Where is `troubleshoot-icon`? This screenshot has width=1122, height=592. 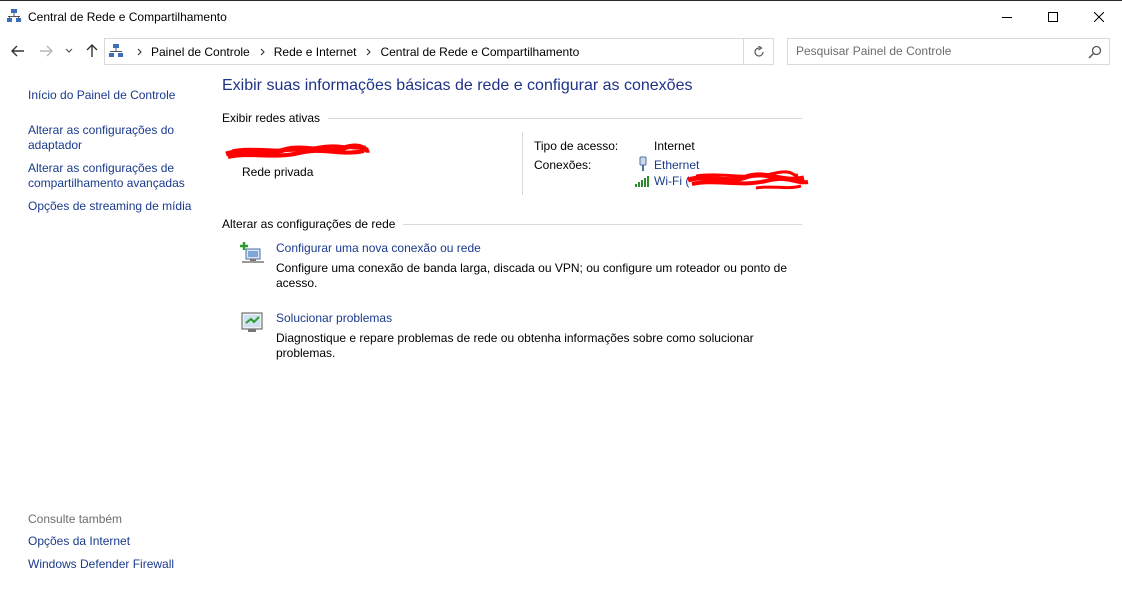
troubleshoot-icon is located at coordinates (252, 322).